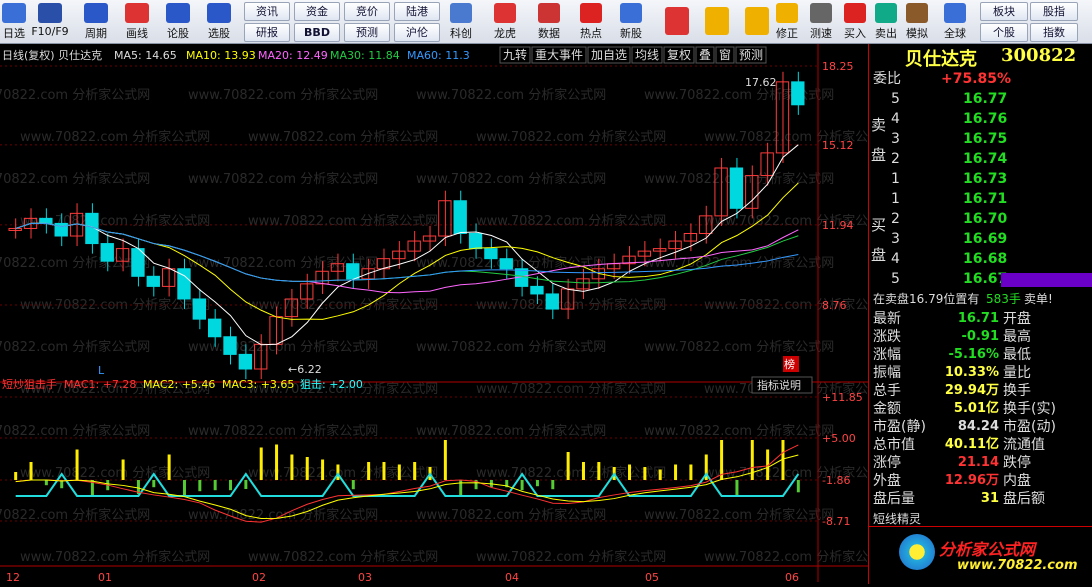 The image size is (1092, 587). Describe the element at coordinates (219, 22) in the screenshot. I see `toolbar-6-button: 选股` at that location.